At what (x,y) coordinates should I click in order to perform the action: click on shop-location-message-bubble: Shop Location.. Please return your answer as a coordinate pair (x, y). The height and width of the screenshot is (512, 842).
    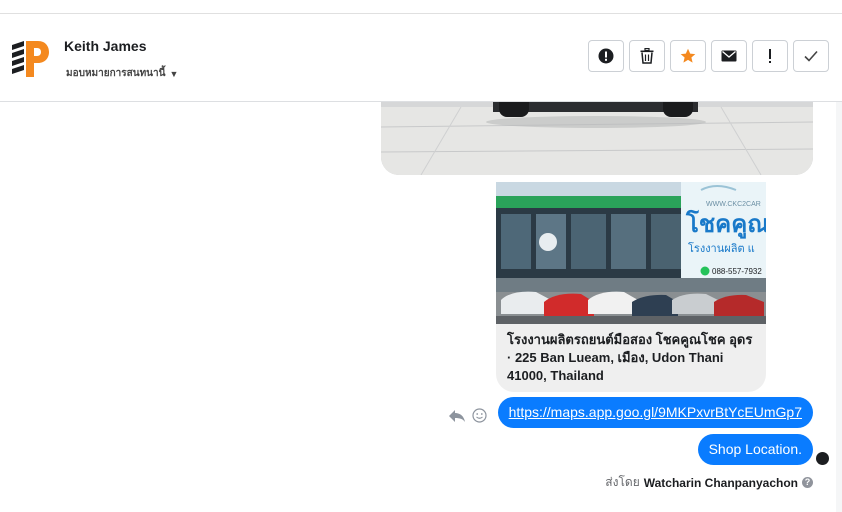
    Looking at the image, I should click on (755, 449).